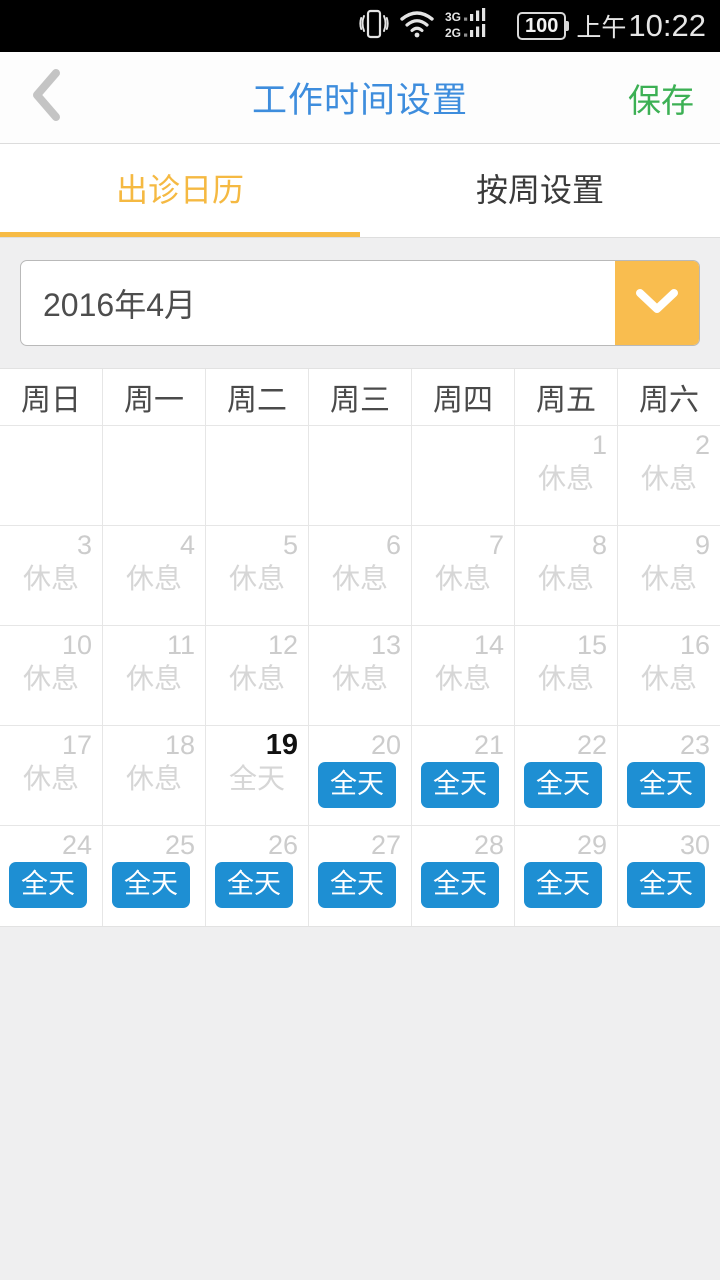 This screenshot has width=720, height=1280. Describe the element at coordinates (385, 845) in the screenshot. I see `day-number: 27` at that location.